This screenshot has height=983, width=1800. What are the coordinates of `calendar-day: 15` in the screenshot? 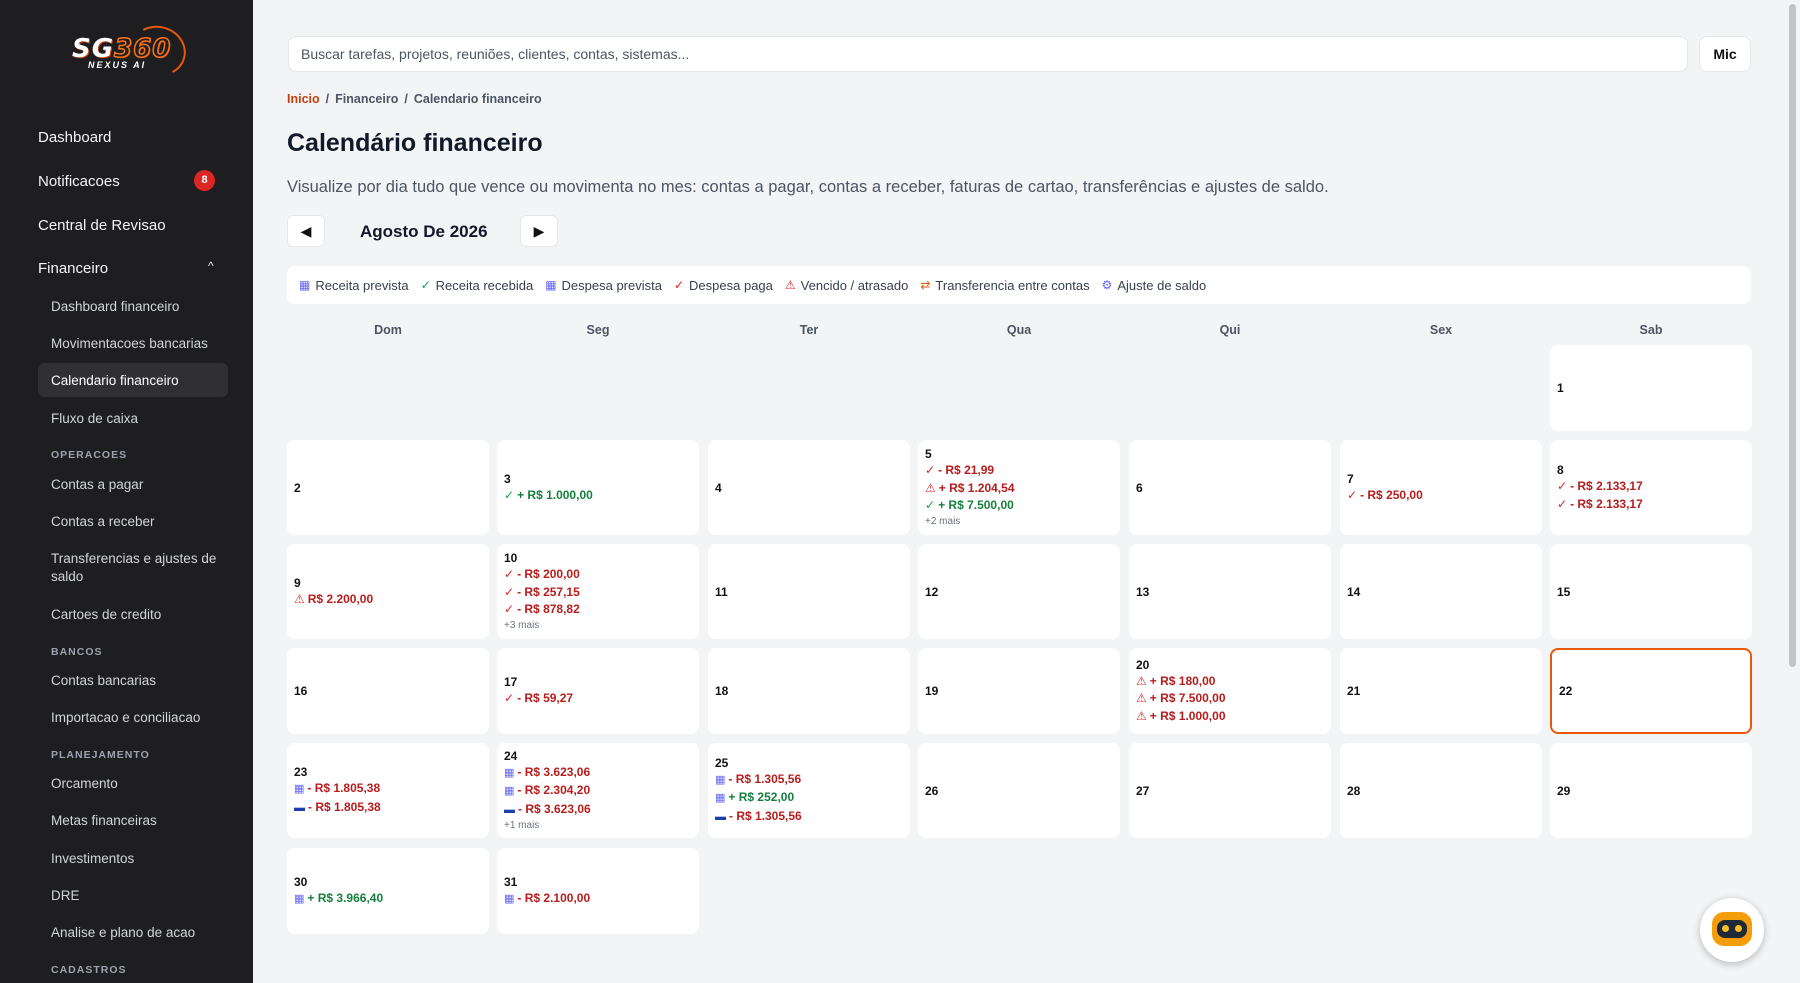 It's located at (1651, 591).